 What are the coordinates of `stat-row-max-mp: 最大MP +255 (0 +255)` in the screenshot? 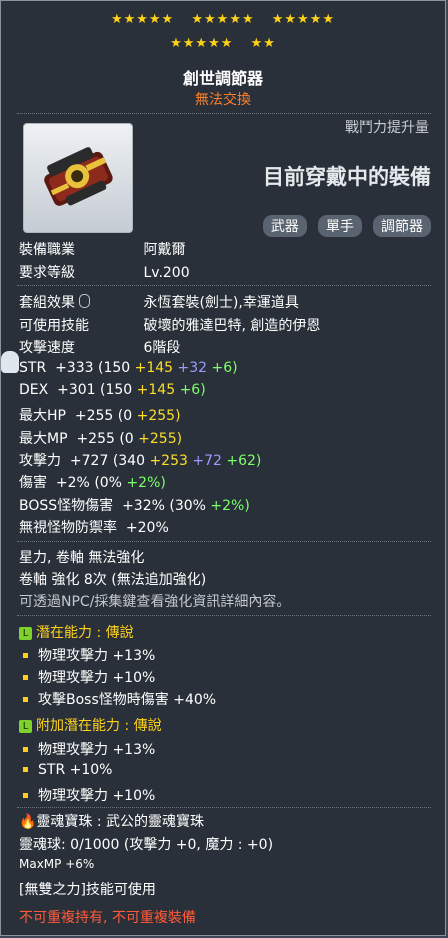 It's located at (101, 439).